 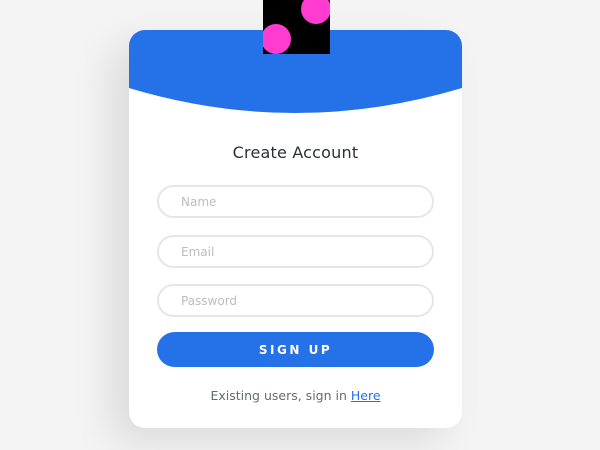 What do you see at coordinates (295, 251) in the screenshot?
I see `email-input` at bounding box center [295, 251].